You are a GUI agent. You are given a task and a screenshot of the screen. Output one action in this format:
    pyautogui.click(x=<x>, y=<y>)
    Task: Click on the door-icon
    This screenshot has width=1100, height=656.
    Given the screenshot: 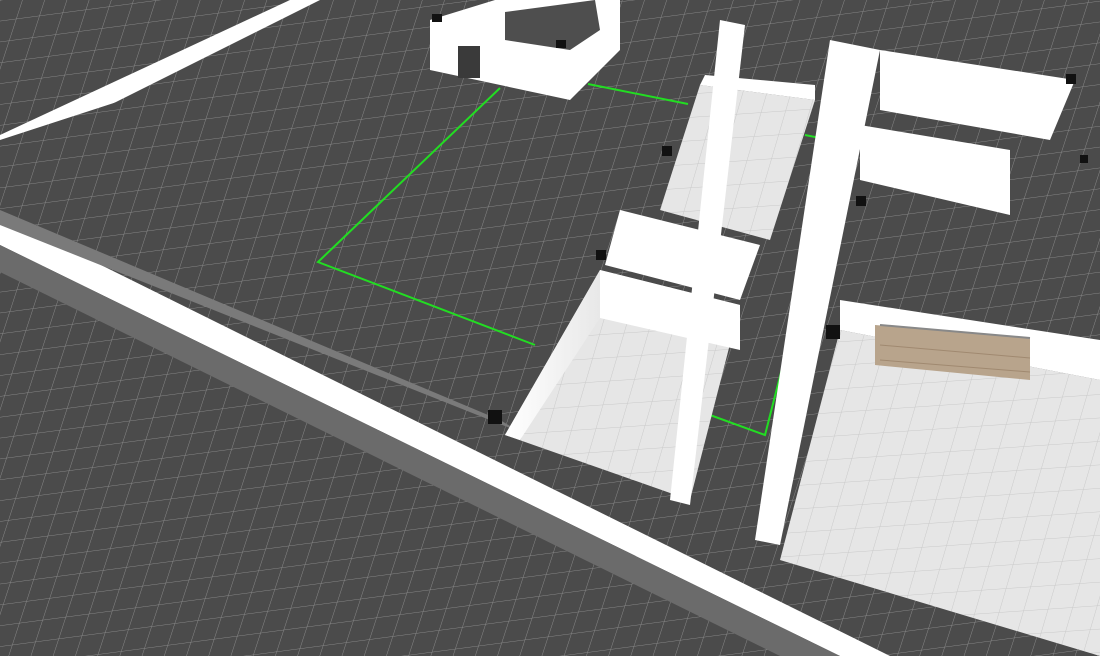 What is the action you would take?
    pyautogui.click(x=469, y=62)
    